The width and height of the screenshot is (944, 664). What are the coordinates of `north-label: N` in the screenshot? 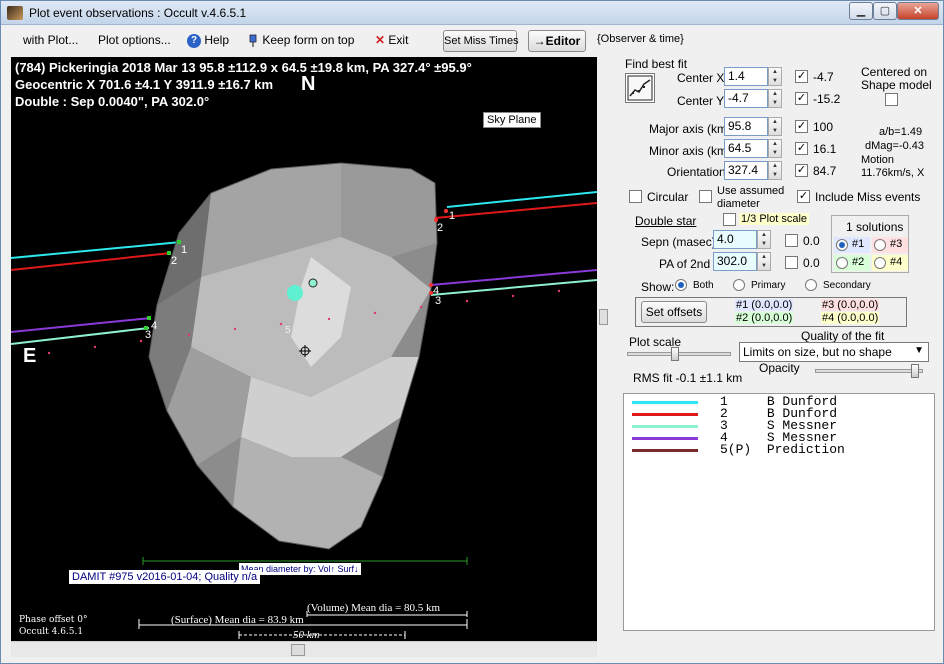 It's located at (308, 84).